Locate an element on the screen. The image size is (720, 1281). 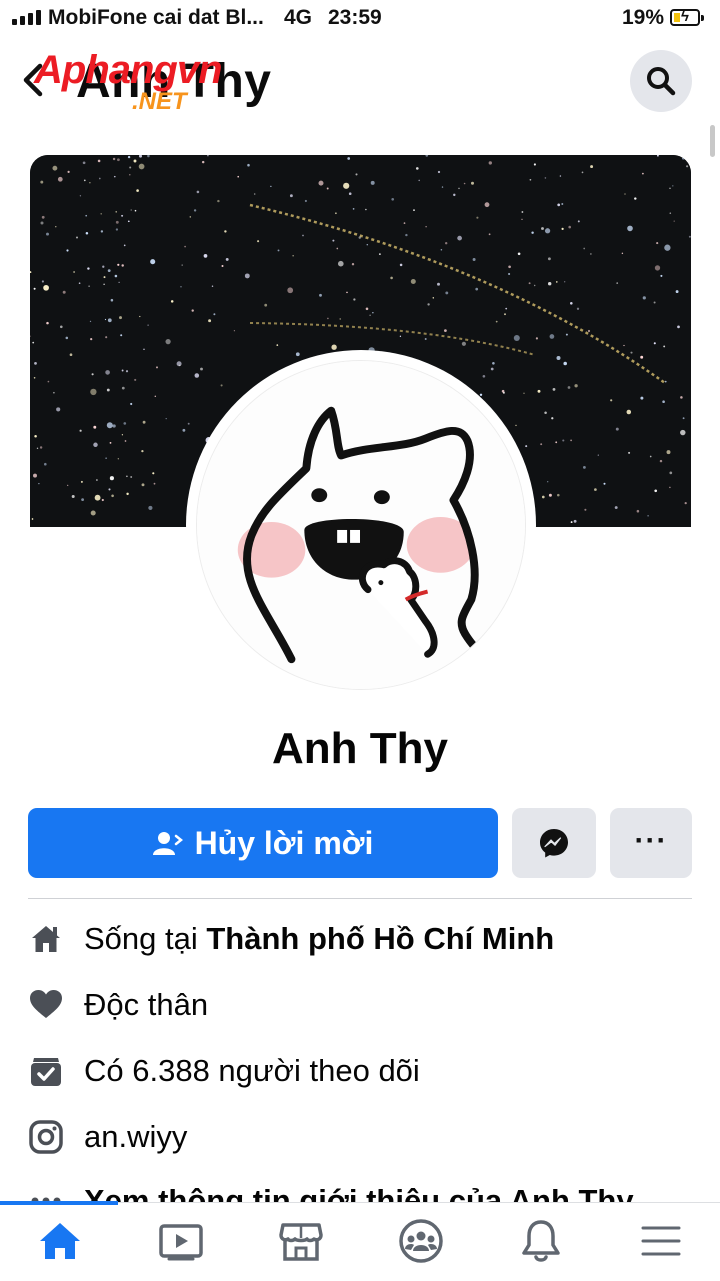
lives-in-prefix: Sống tại is located at coordinates (145, 938).